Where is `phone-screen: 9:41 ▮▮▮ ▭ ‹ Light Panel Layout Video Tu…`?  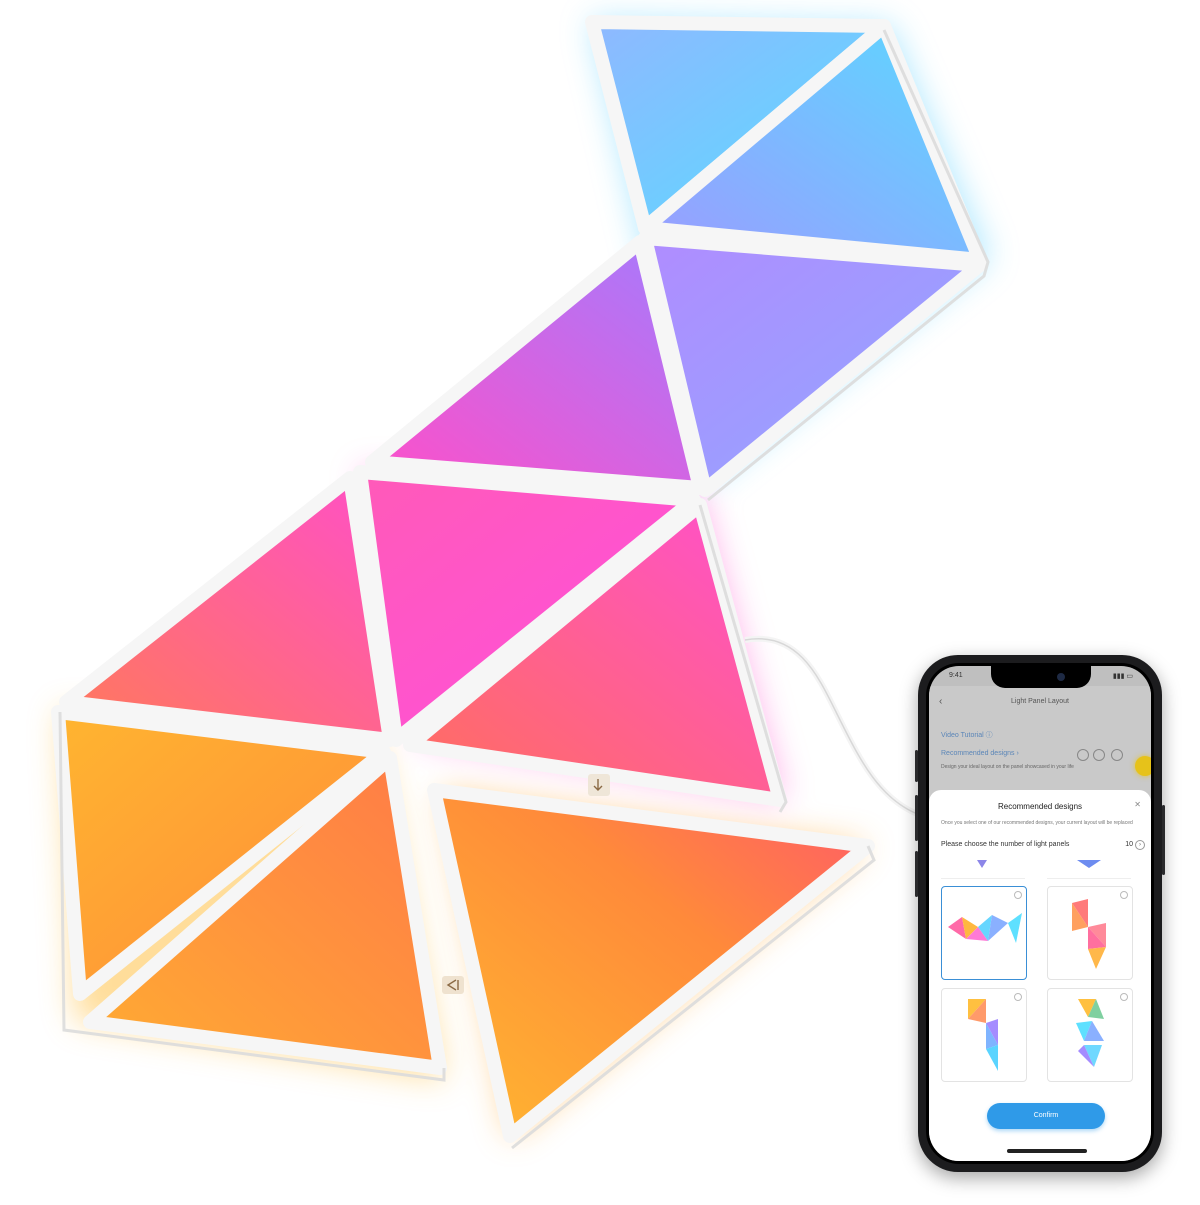 phone-screen: 9:41 ▮▮▮ ▭ ‹ Light Panel Layout Video Tu… is located at coordinates (1040, 913).